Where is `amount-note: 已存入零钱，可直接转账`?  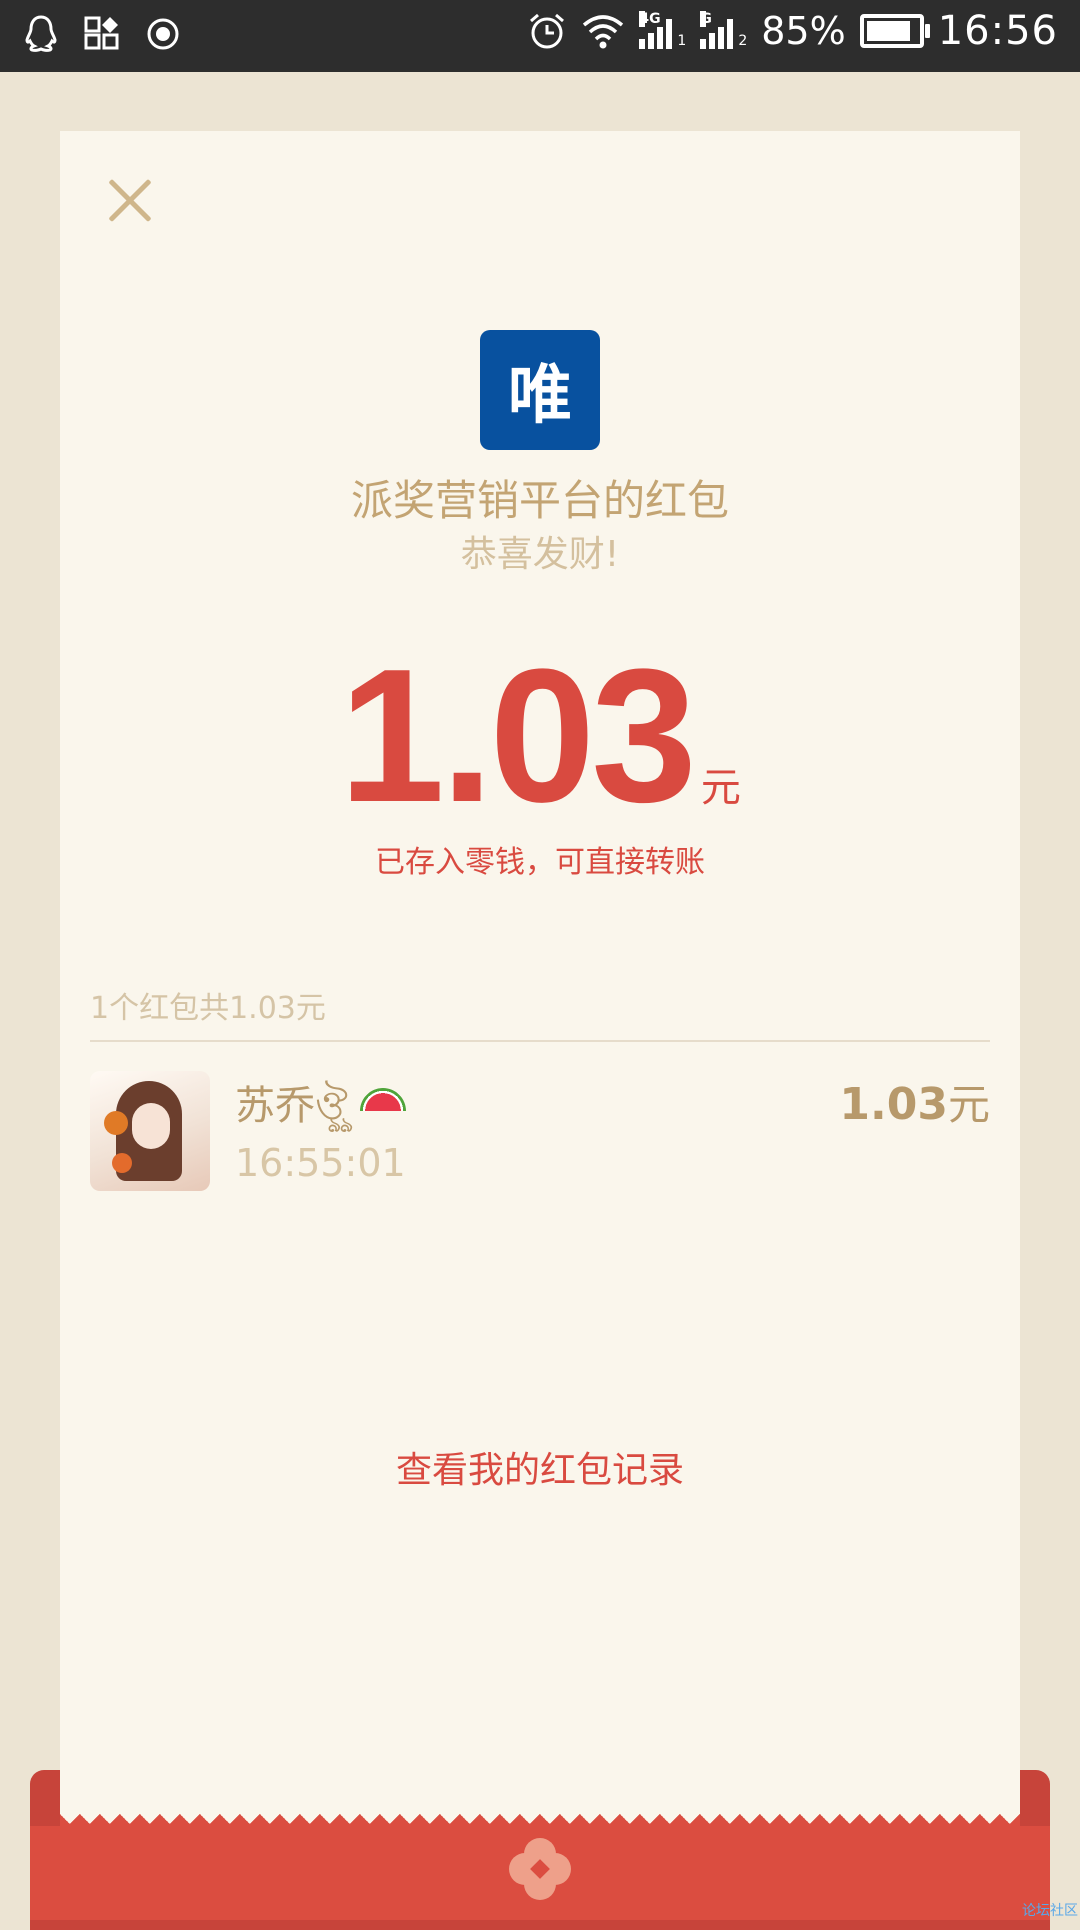 amount-note: 已存入零钱，可直接转账 is located at coordinates (540, 859).